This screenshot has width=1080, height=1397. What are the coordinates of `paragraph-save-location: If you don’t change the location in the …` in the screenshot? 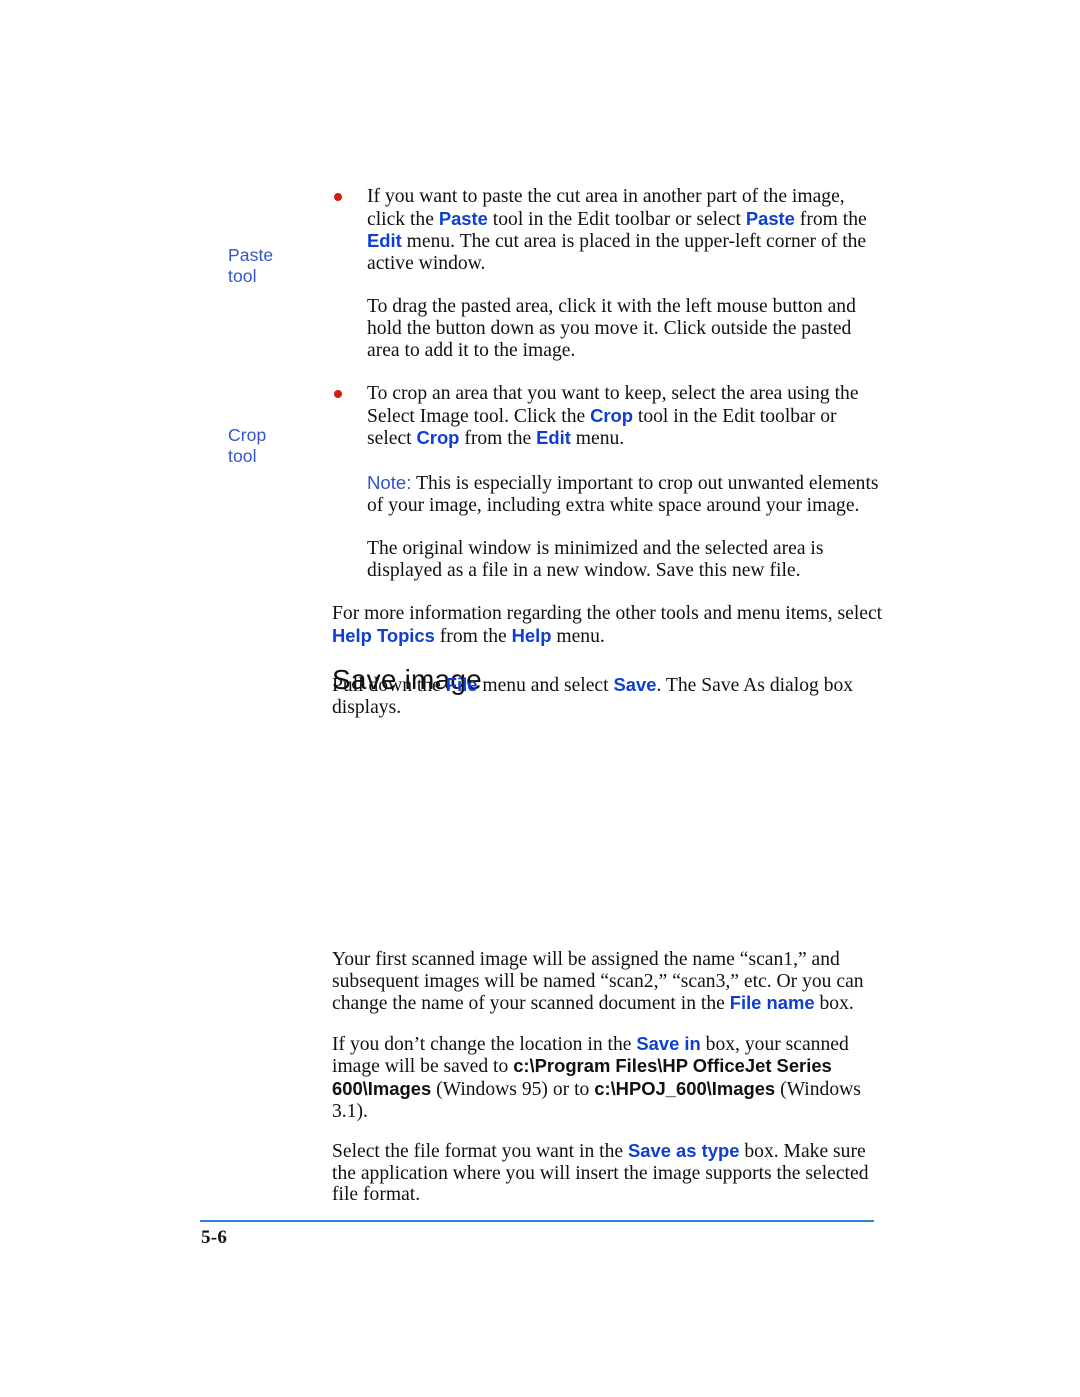 It's located at (612, 1077).